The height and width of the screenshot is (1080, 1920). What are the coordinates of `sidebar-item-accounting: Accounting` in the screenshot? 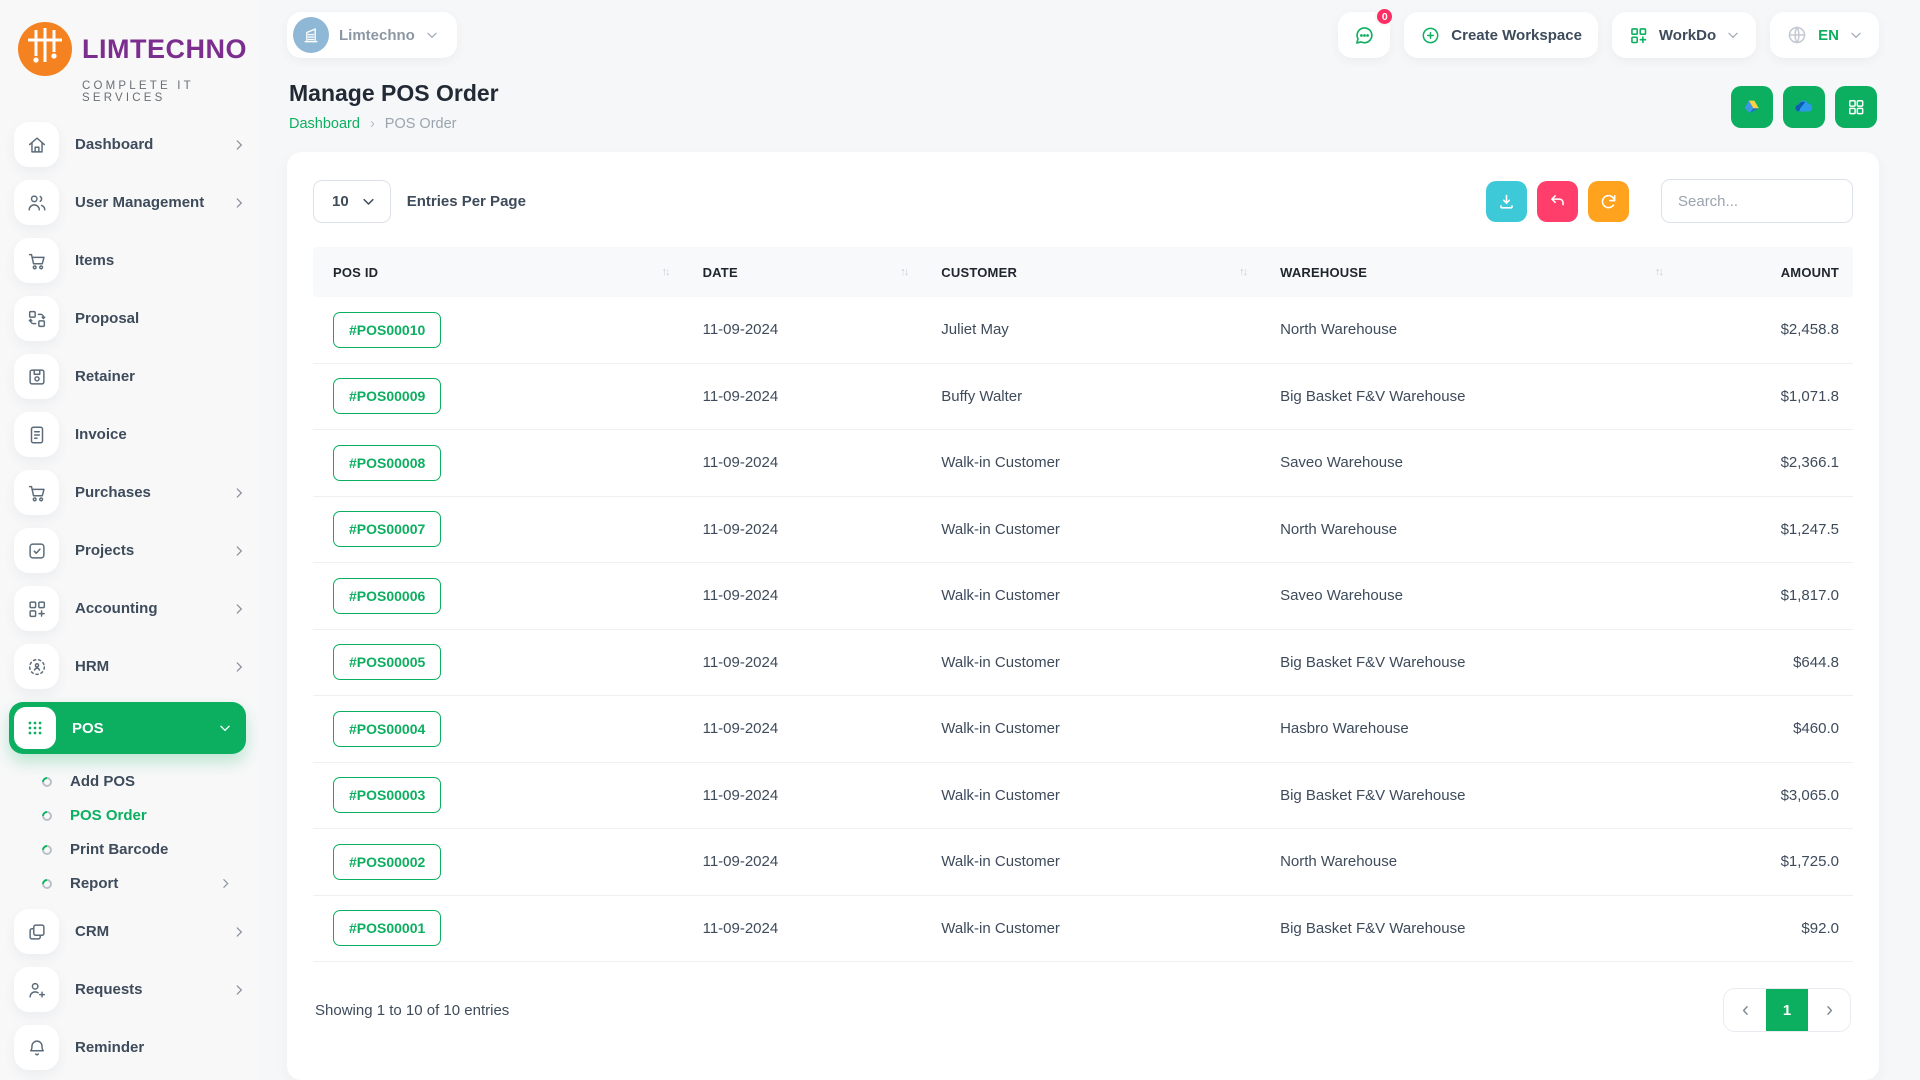 It's located at (130, 608).